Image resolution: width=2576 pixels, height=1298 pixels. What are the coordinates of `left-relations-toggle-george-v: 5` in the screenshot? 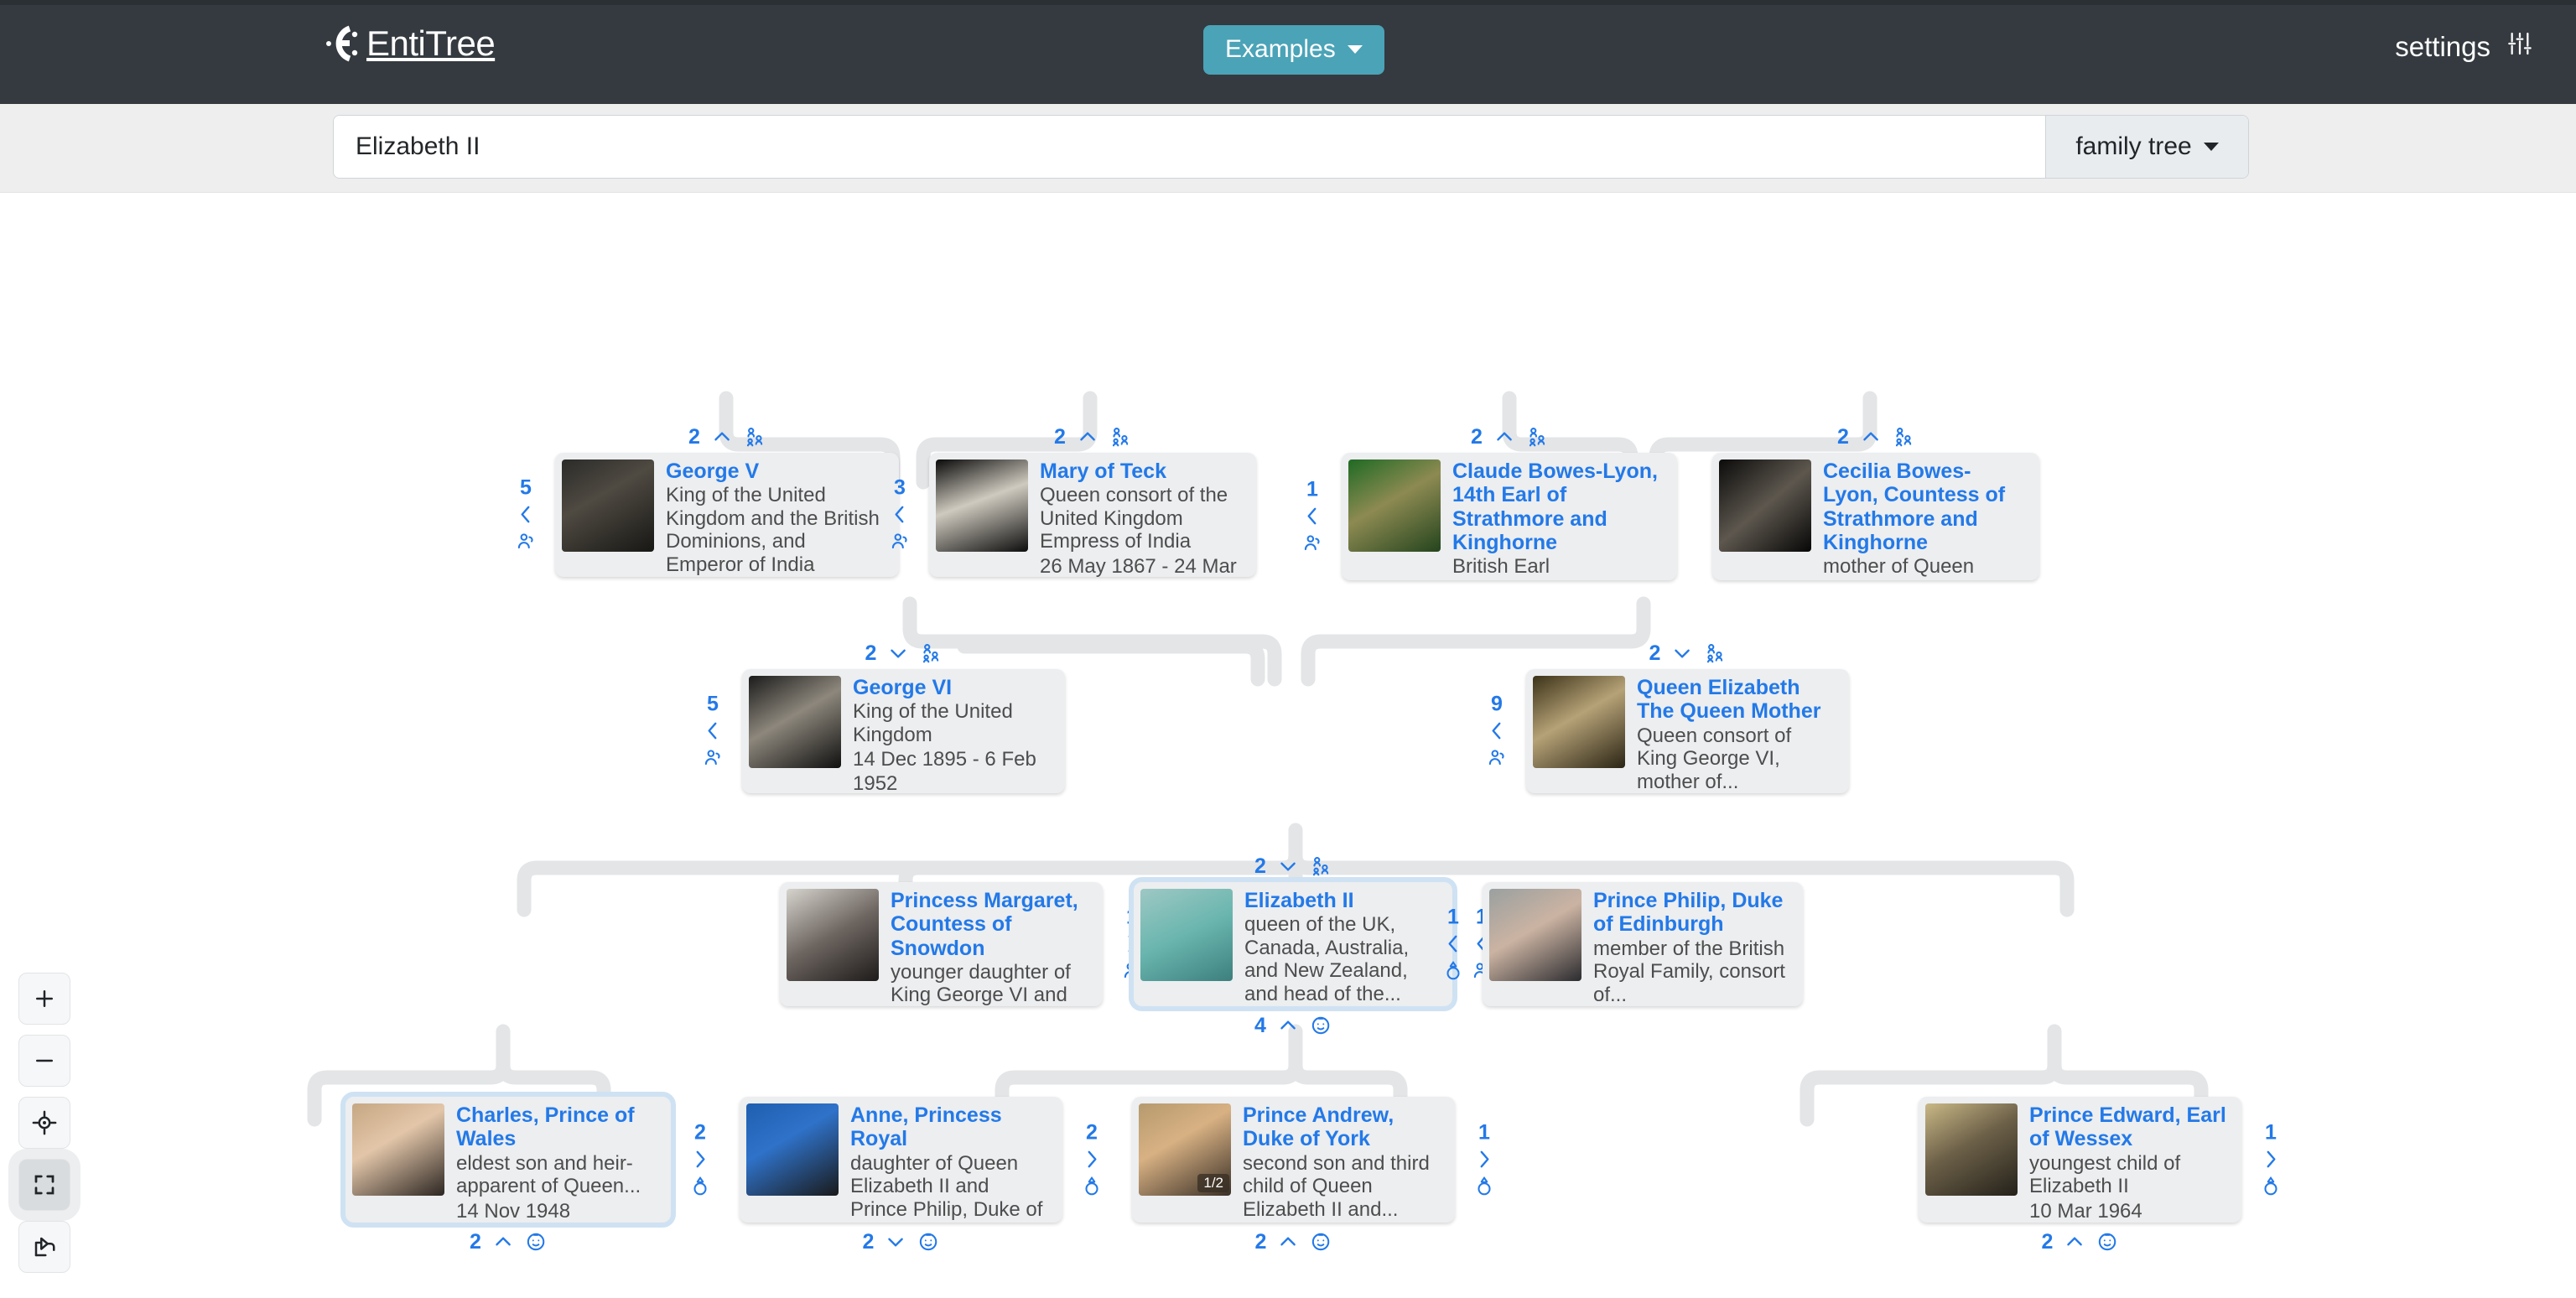 It's located at (526, 515).